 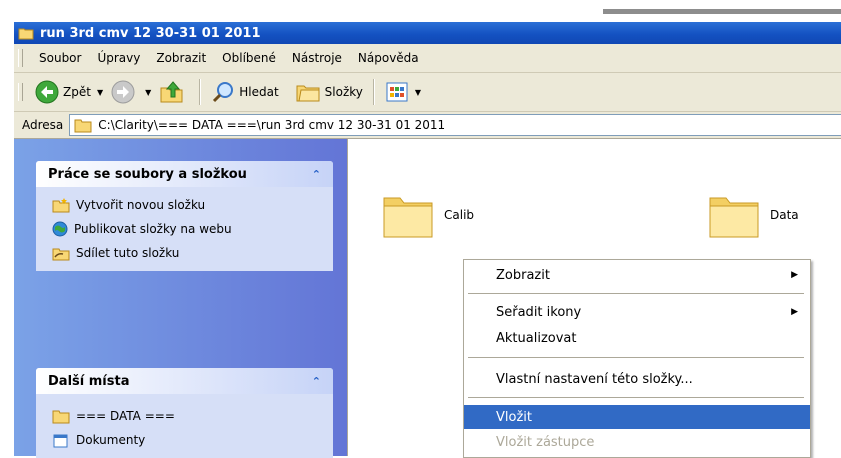 What do you see at coordinates (317, 58) in the screenshot?
I see `menu-nastroje: Nástroje` at bounding box center [317, 58].